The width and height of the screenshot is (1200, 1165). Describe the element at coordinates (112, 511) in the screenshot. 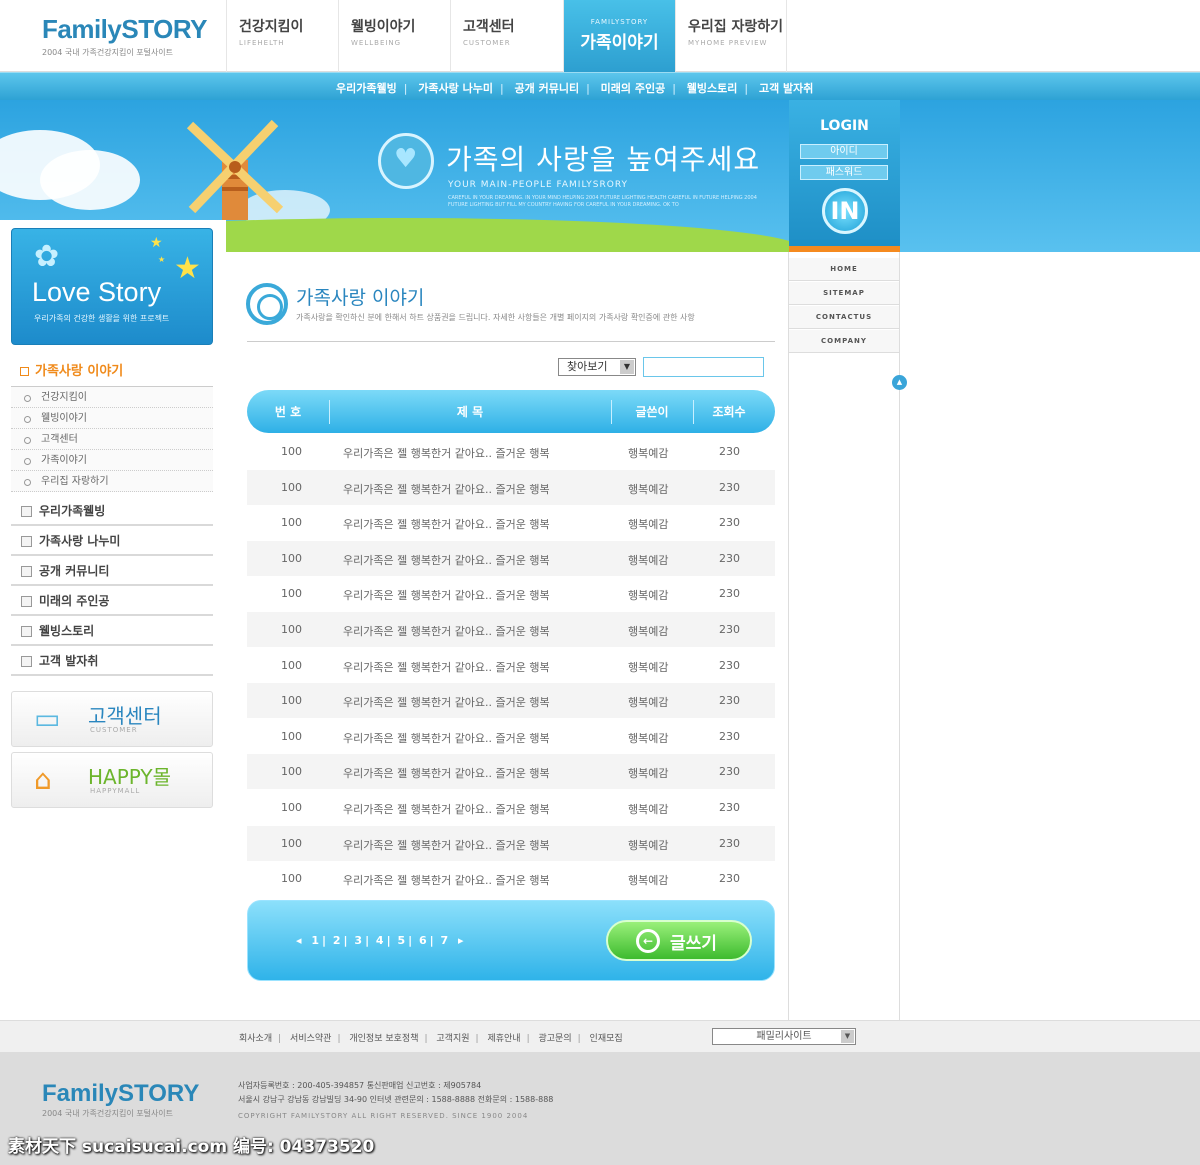

I see `sidebar-item: 우리가족웰빙` at that location.